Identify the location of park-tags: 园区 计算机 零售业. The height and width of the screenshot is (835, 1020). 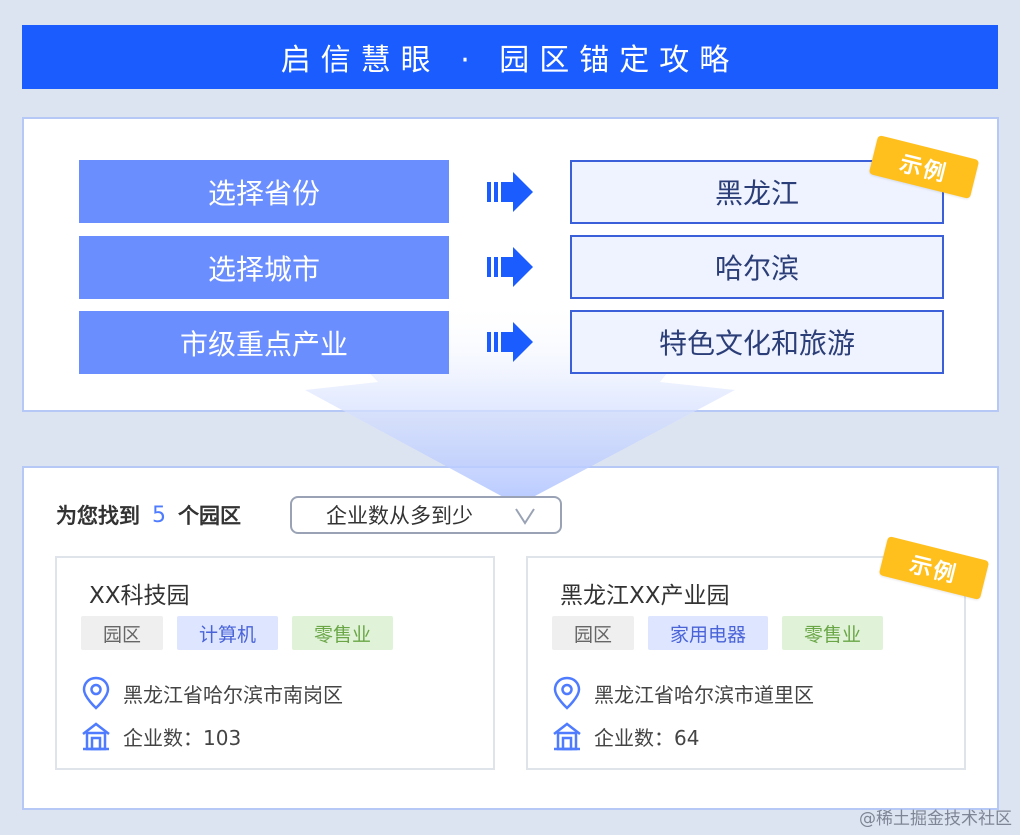
(237, 633).